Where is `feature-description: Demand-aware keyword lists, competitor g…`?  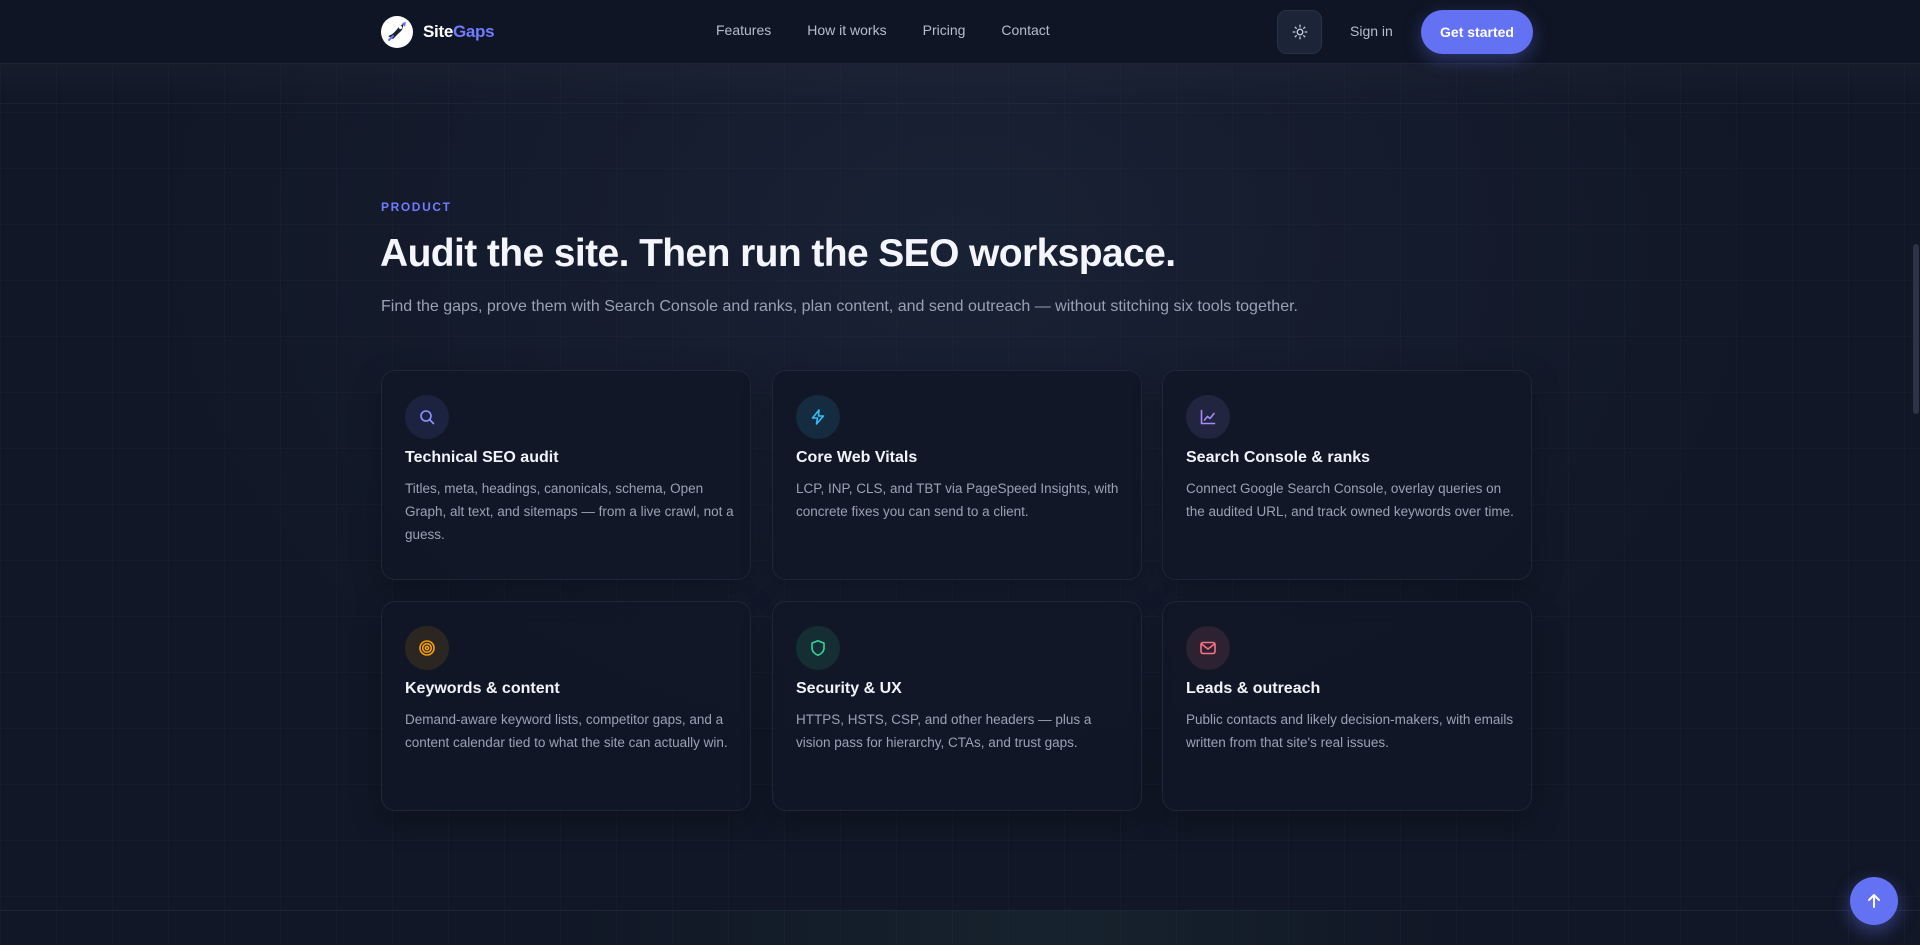 feature-description: Demand-aware keyword lists, competitor g… is located at coordinates (566, 731).